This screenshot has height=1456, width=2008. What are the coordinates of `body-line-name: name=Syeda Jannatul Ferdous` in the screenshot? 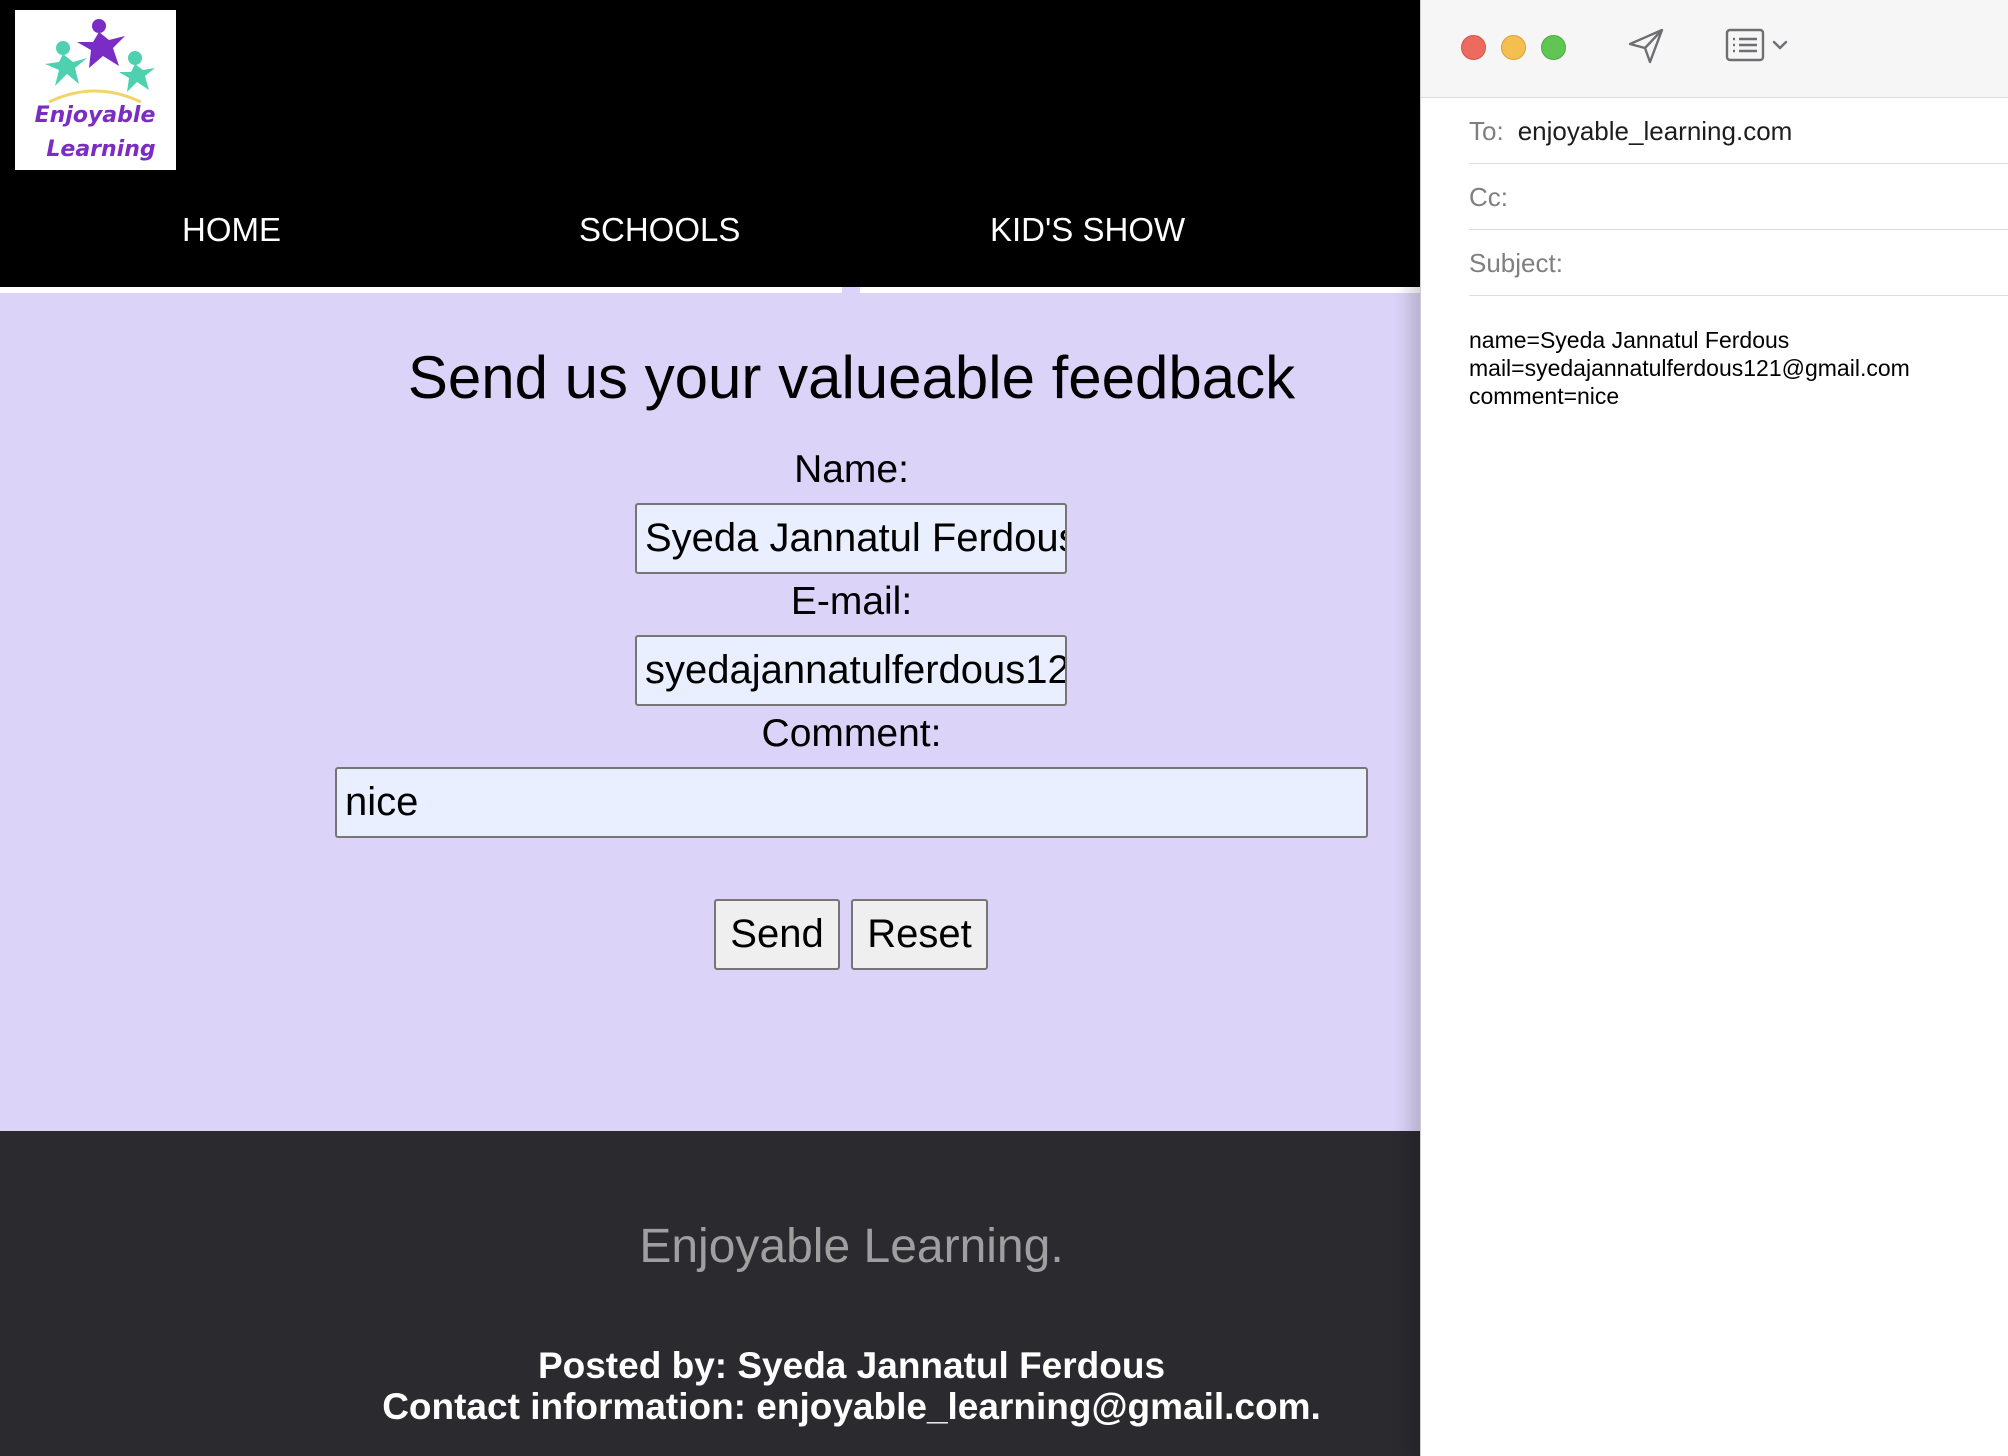 It's located at (1629, 340).